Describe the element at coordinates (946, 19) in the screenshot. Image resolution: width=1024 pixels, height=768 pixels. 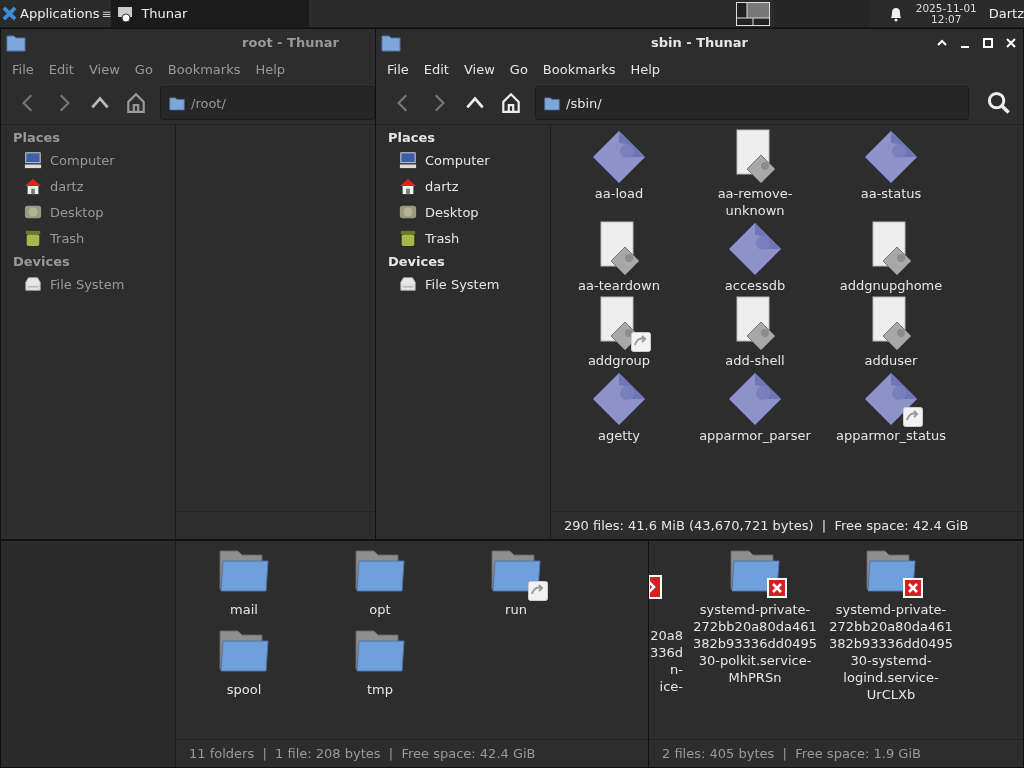
I see `clock-time: 12:07` at that location.